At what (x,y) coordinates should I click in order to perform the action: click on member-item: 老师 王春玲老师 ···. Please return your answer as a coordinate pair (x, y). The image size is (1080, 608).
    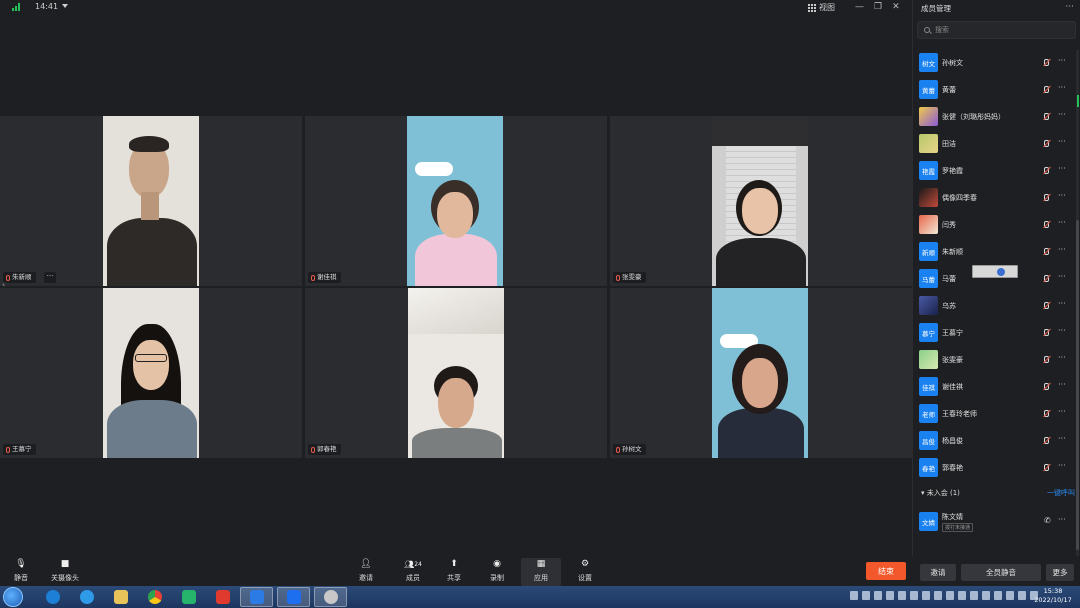
    Looking at the image, I should click on (993, 413).